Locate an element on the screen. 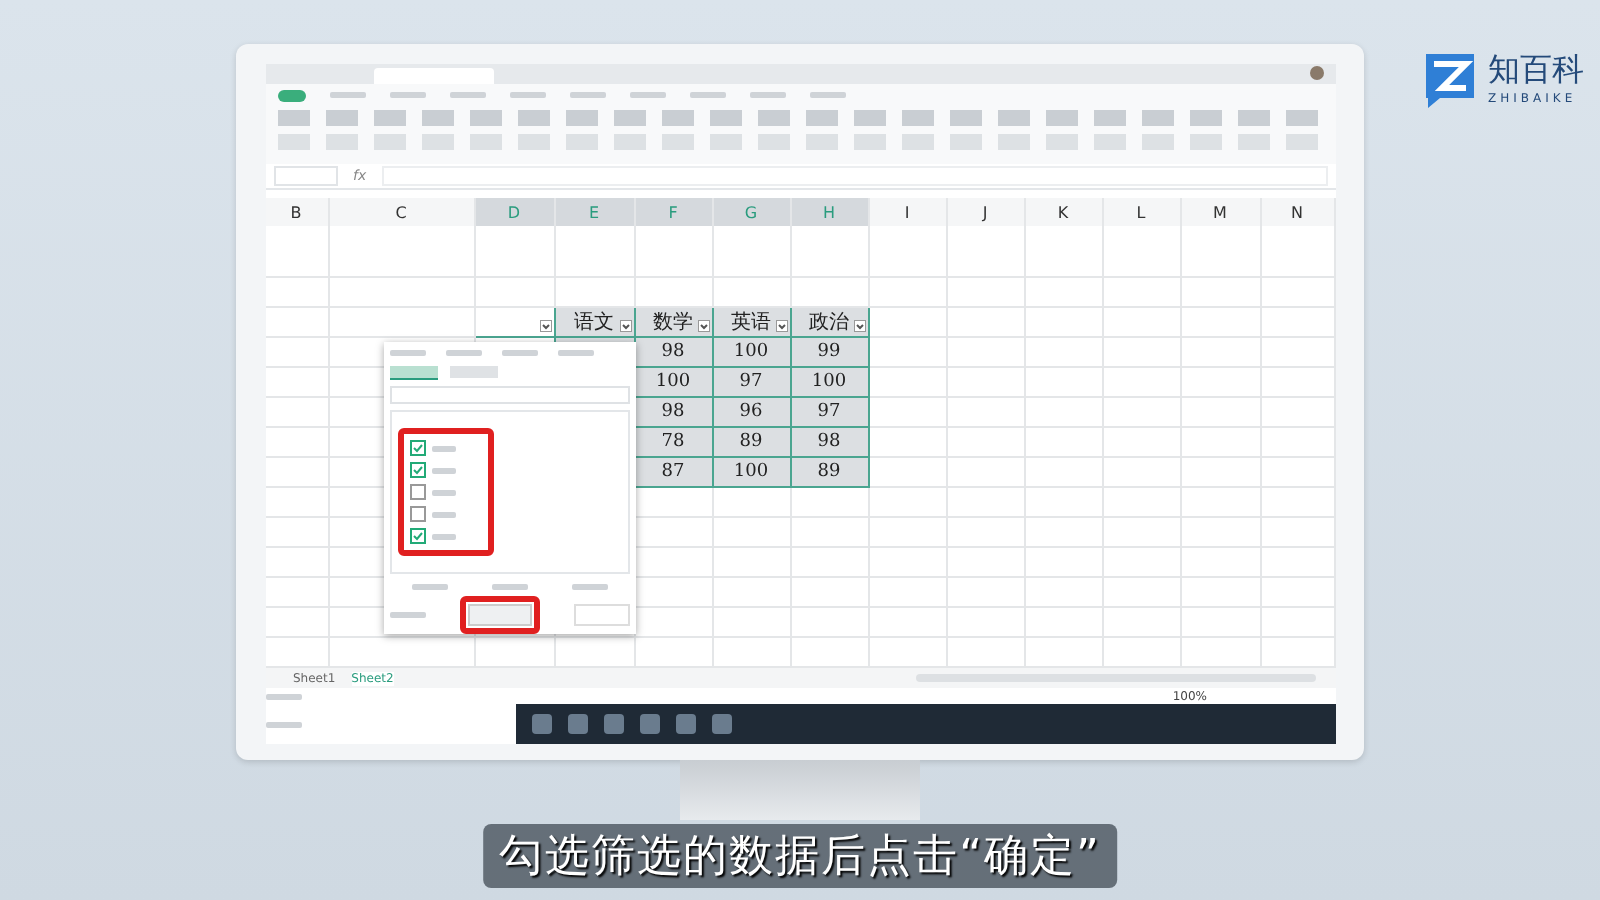 This screenshot has width=1600, height=900. logo-icon is located at coordinates (1450, 78).